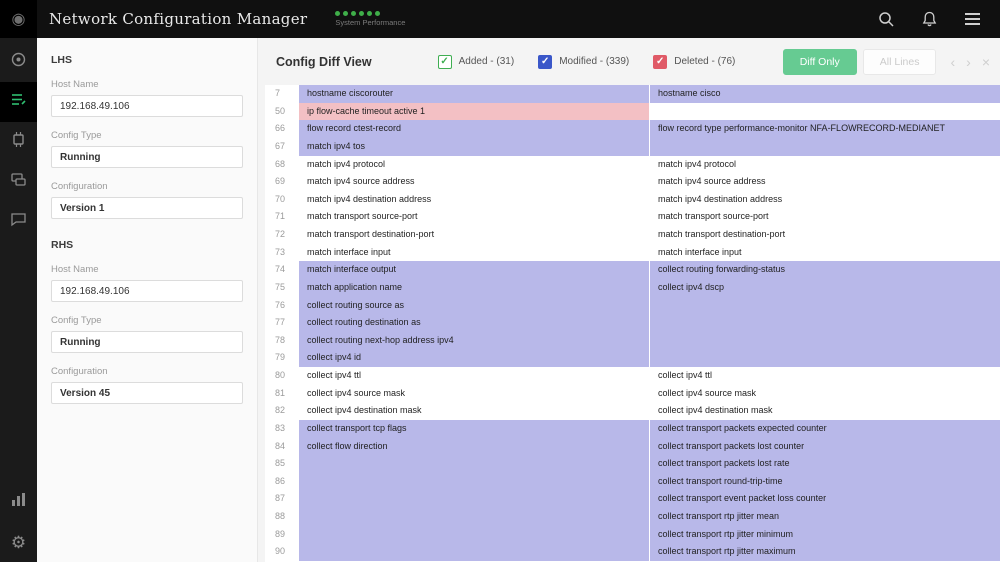  Describe the element at coordinates (660, 61) in the screenshot. I see `deleted-checkbox-icon: ✓` at that location.